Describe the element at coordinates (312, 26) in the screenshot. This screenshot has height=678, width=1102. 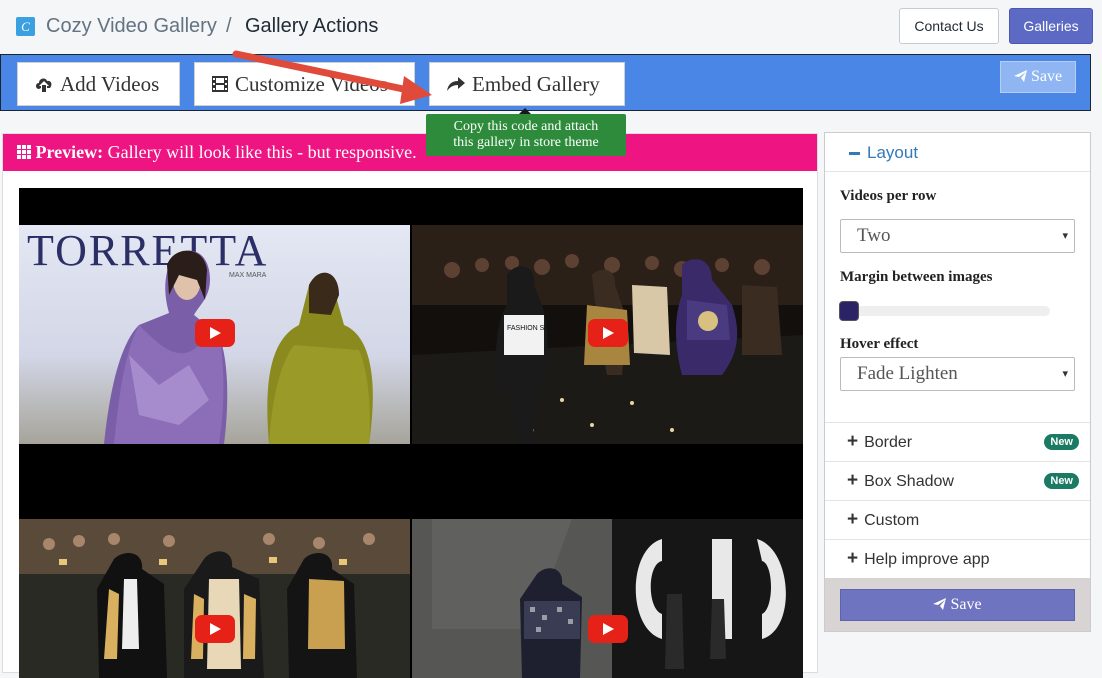
I see `page-title: Gallery Actions` at that location.